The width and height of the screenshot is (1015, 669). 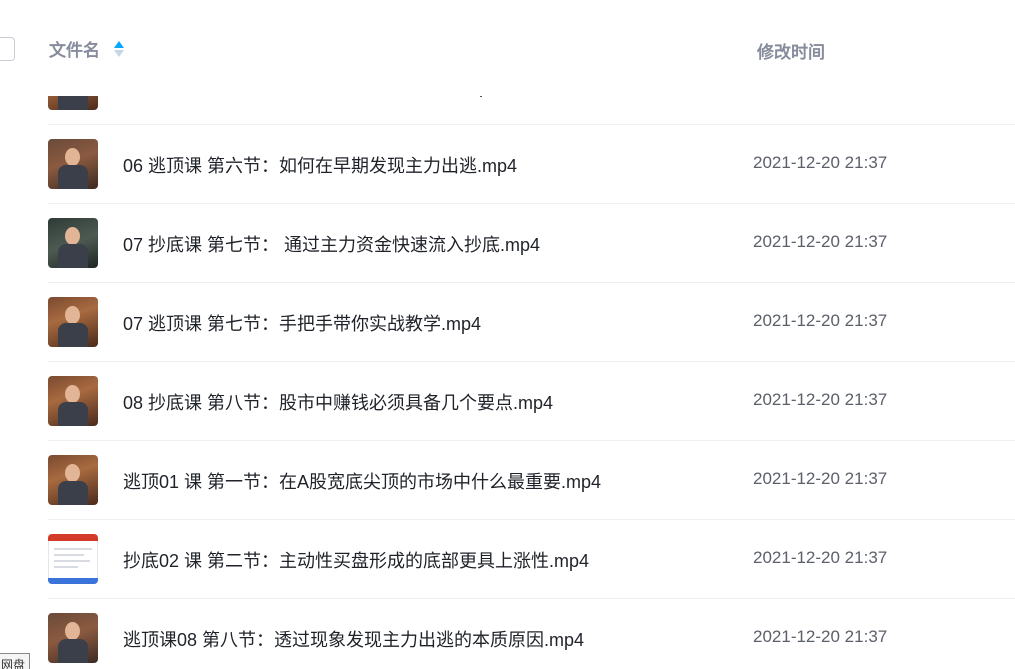 What do you see at coordinates (338, 402) in the screenshot?
I see `file-name: 08 抄底课 第八节：股市中赚钱必须具备几个要点.mp4` at bounding box center [338, 402].